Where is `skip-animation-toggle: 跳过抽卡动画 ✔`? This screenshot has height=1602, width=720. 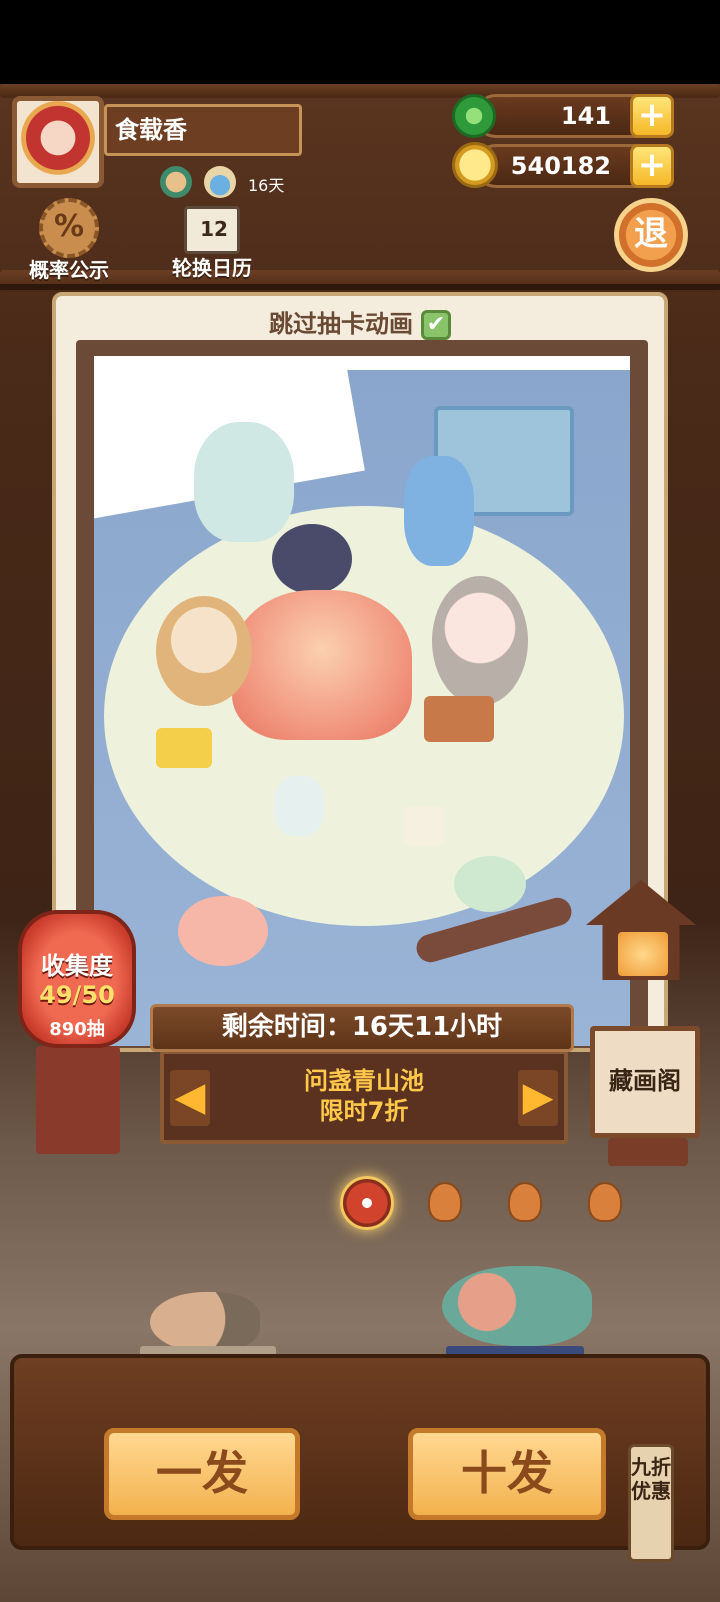
skip-animation-toggle: 跳过抽卡动画 ✔ is located at coordinates (360, 322).